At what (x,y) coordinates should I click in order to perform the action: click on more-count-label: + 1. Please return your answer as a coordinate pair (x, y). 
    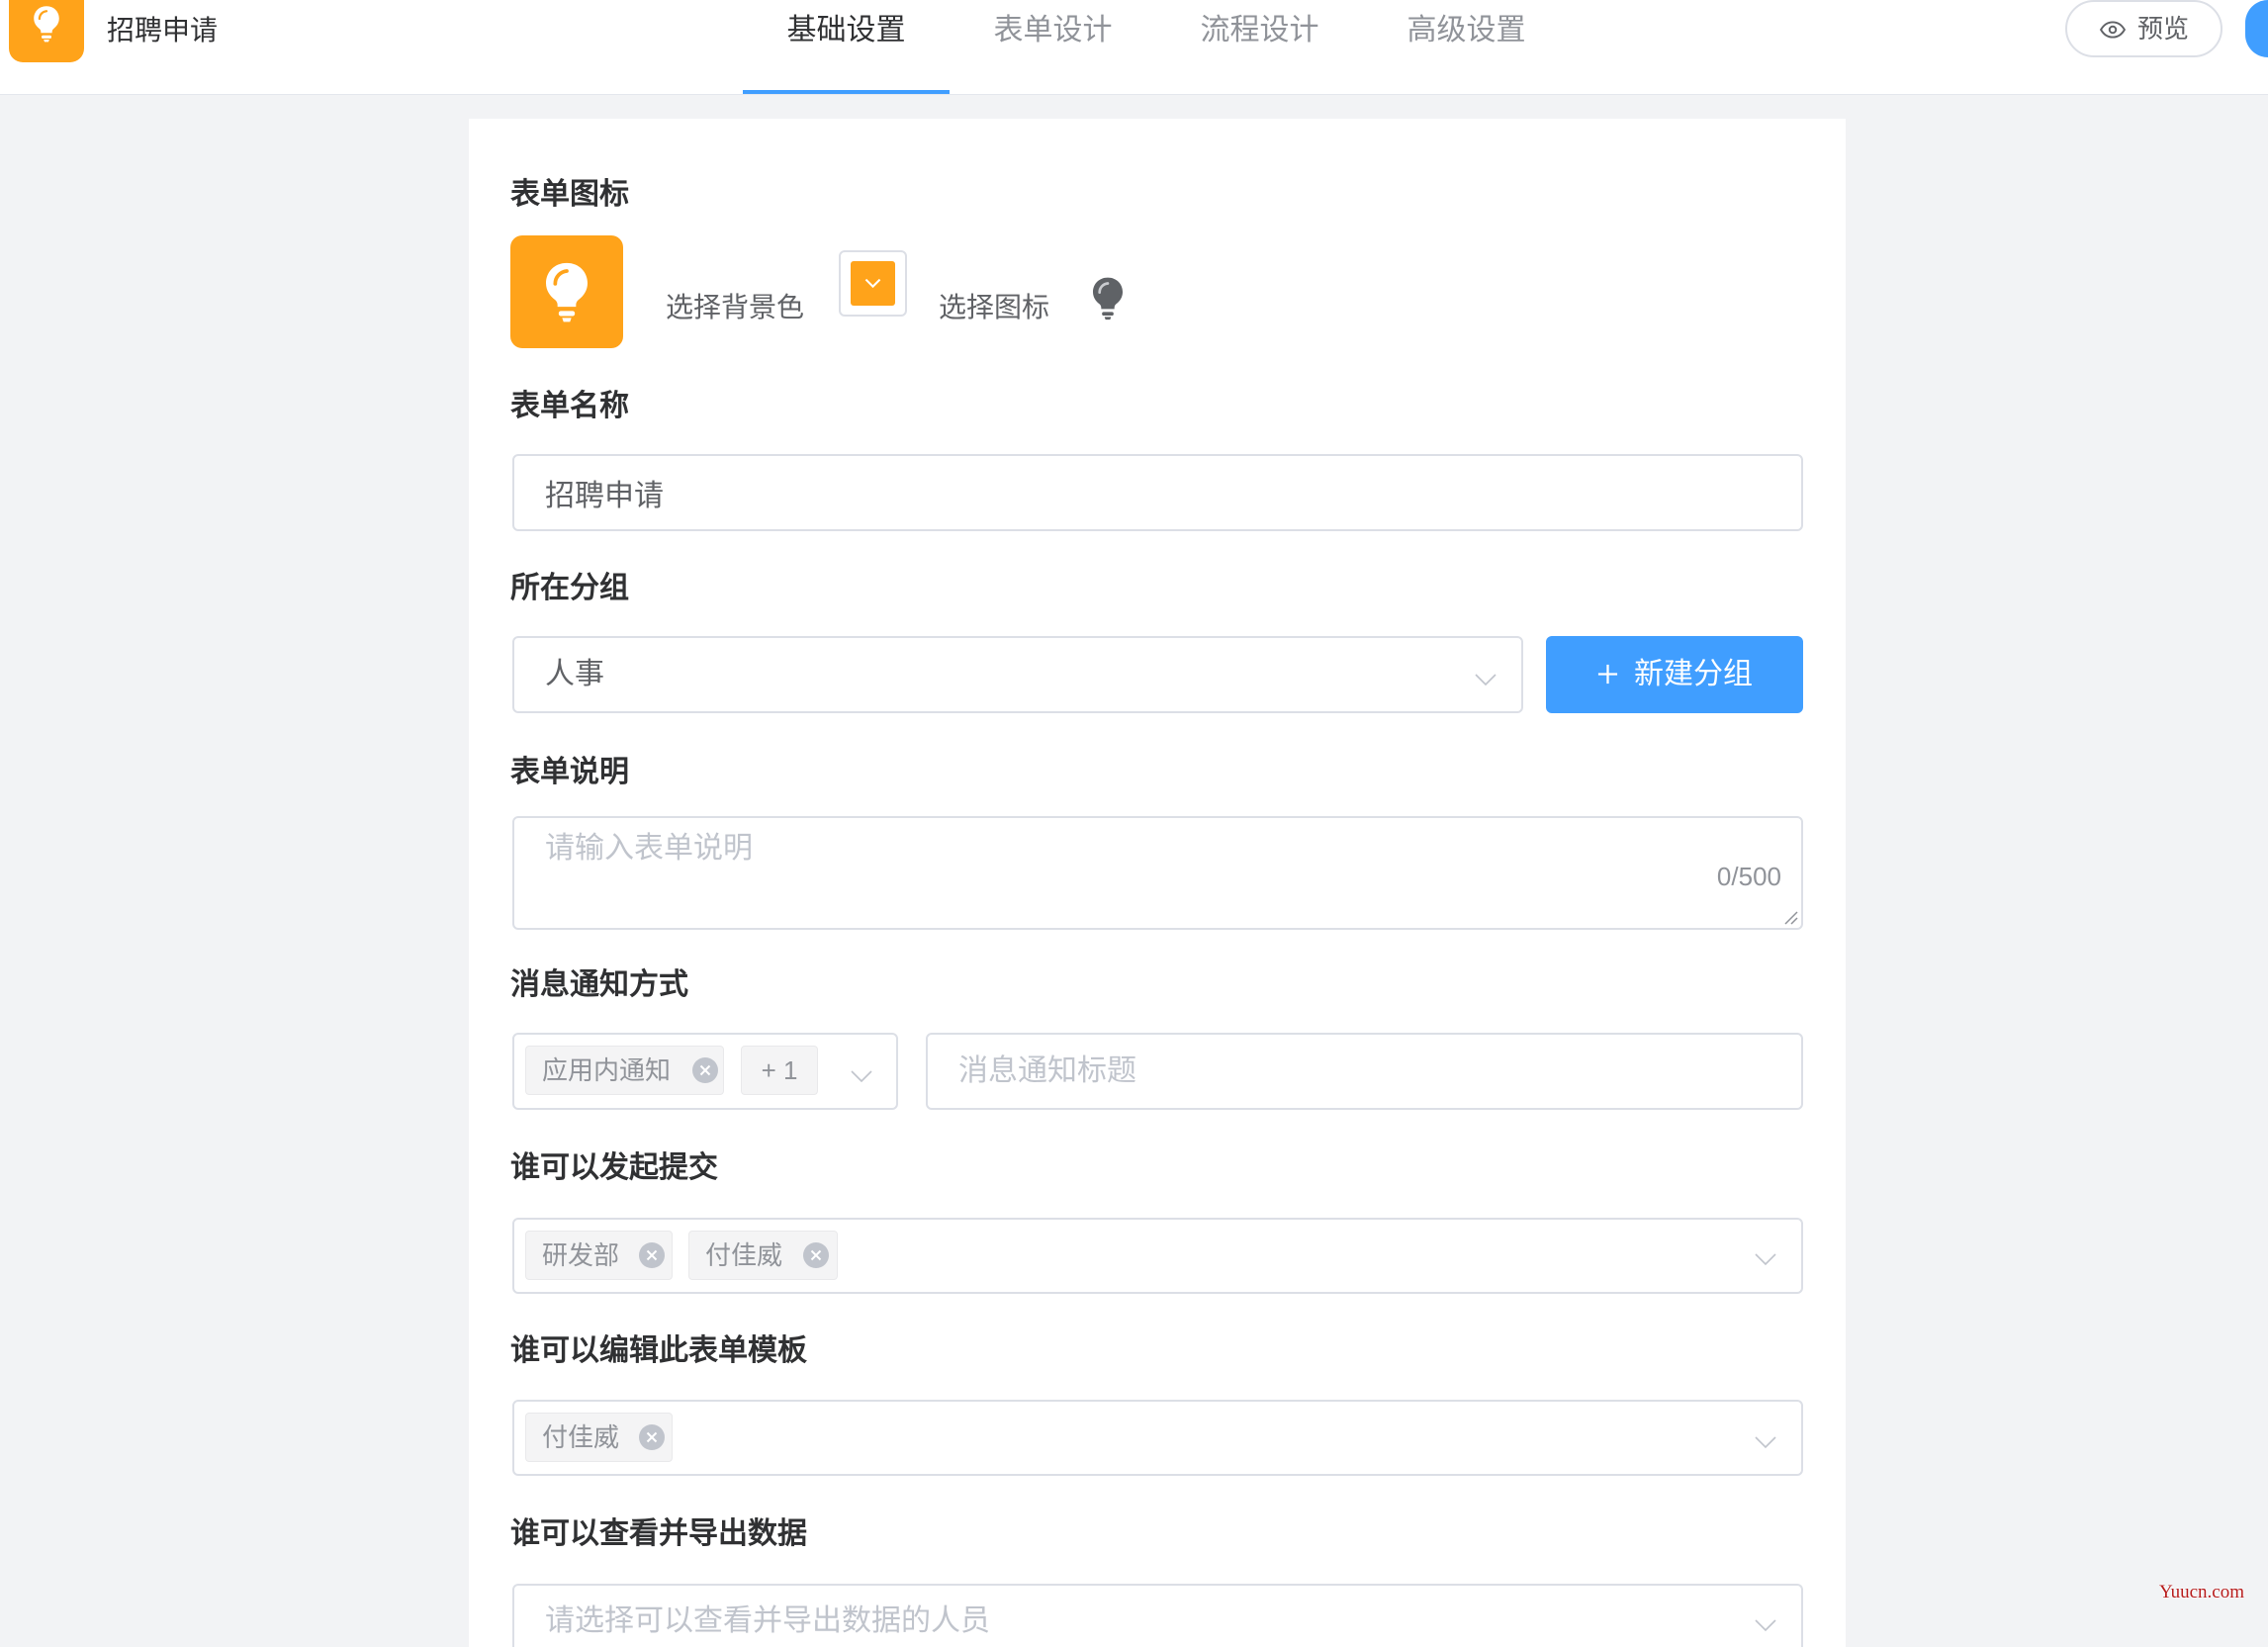
    Looking at the image, I should click on (779, 1070).